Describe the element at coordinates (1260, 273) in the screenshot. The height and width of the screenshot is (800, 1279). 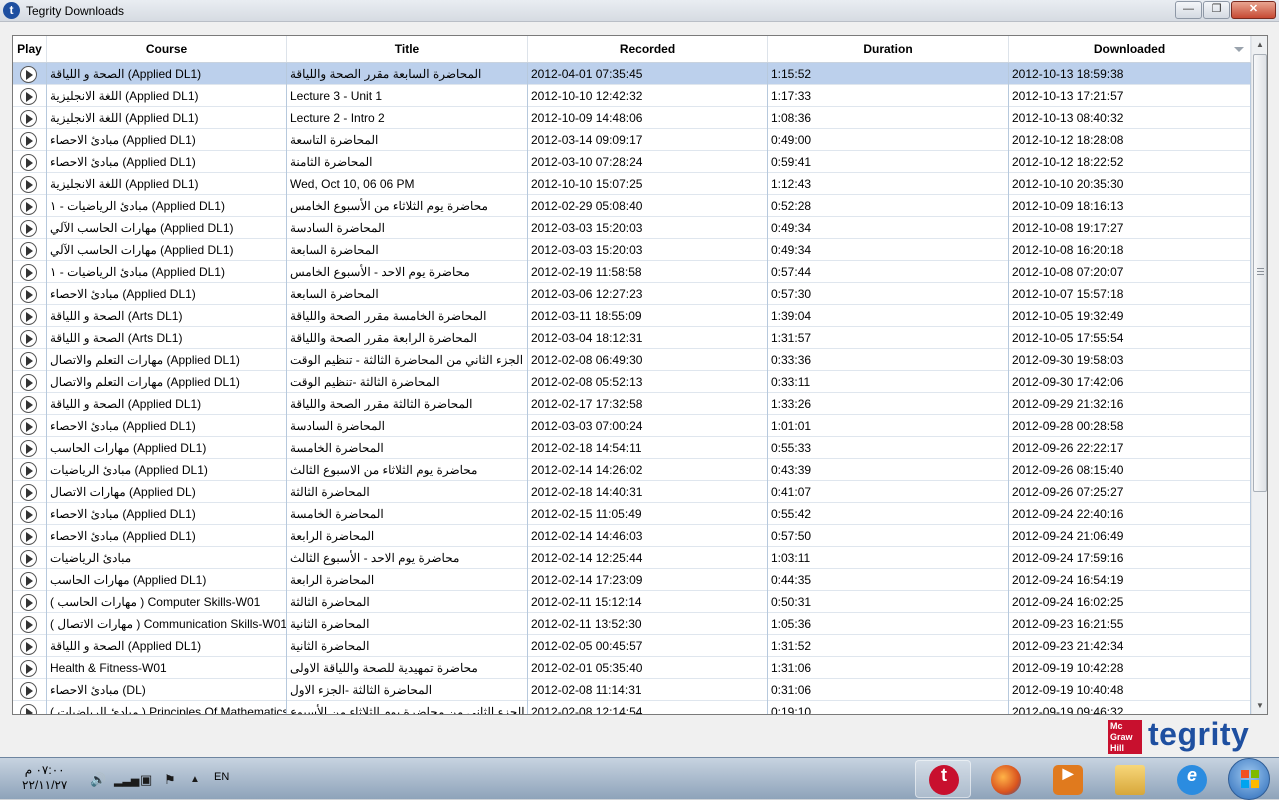
I see `scrollbar-thumb` at that location.